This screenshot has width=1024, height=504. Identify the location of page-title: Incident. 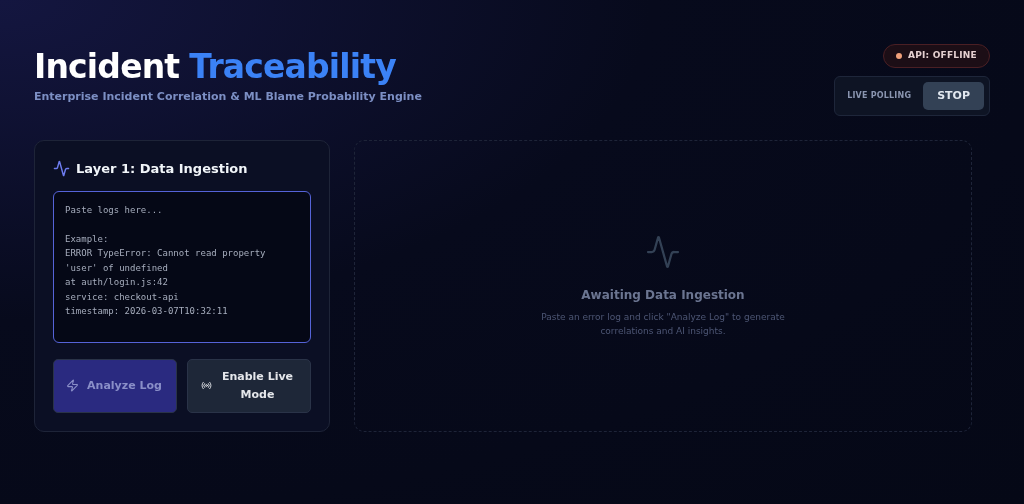
(107, 66).